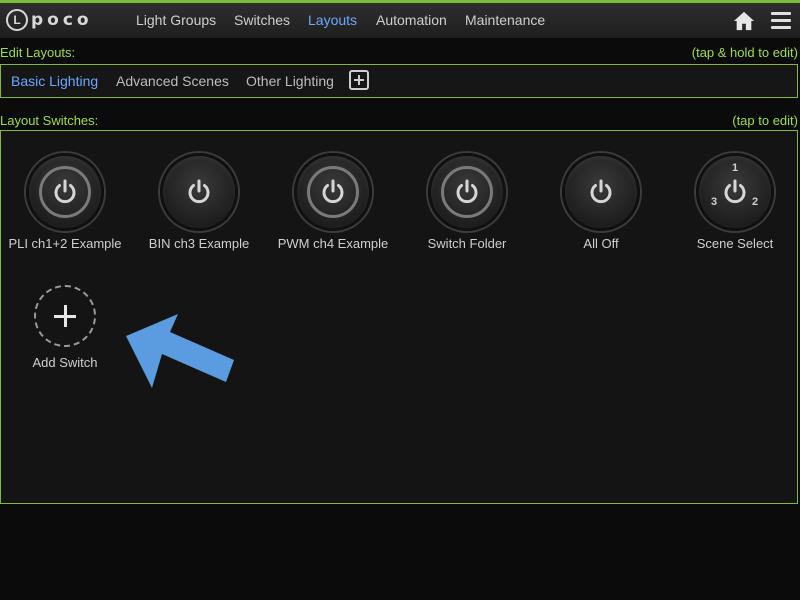  What do you see at coordinates (172, 81) in the screenshot?
I see `tab-advanced-scenes: Advanced Scenes` at bounding box center [172, 81].